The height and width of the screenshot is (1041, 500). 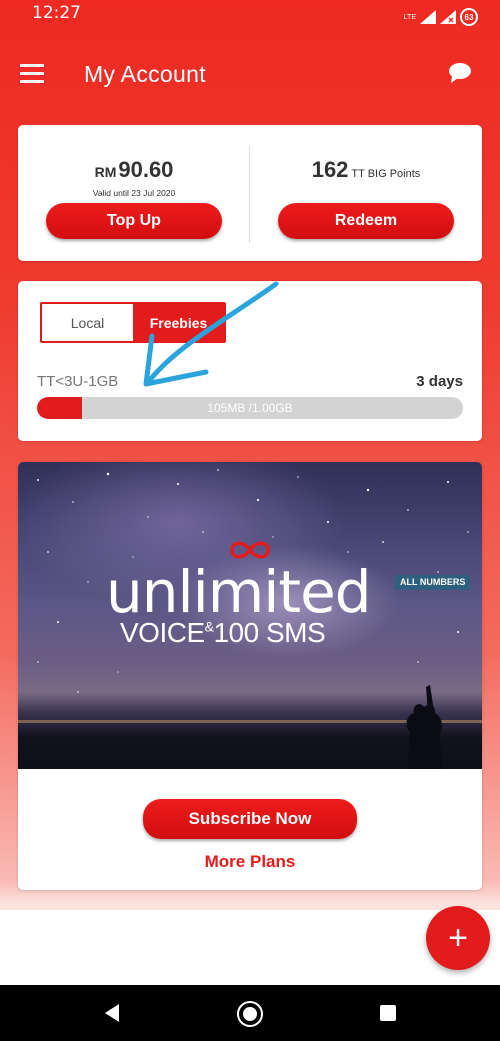 I want to click on credit-balance-section: RM90.60 Valid until 23 Jul 2020 Top Up, so click(x=134, y=193).